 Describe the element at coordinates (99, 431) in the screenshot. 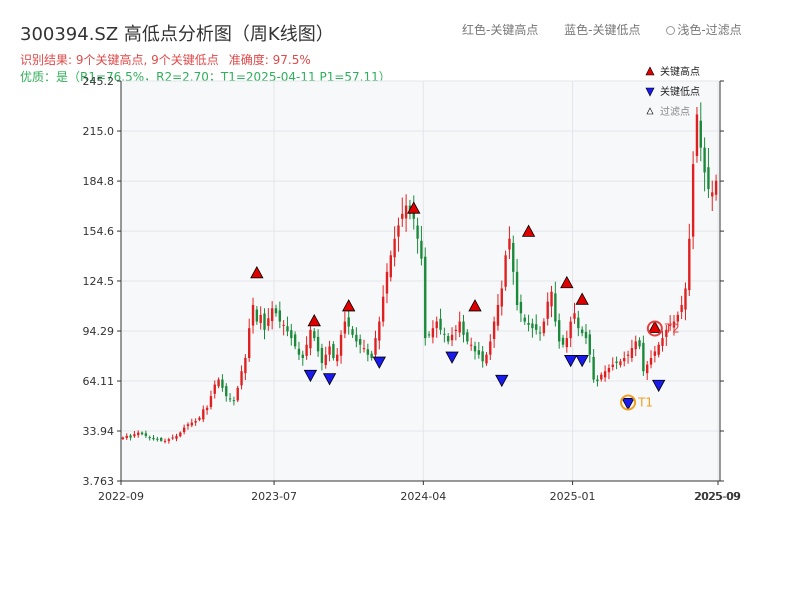

I see `y-tick-label: 33.94` at that location.